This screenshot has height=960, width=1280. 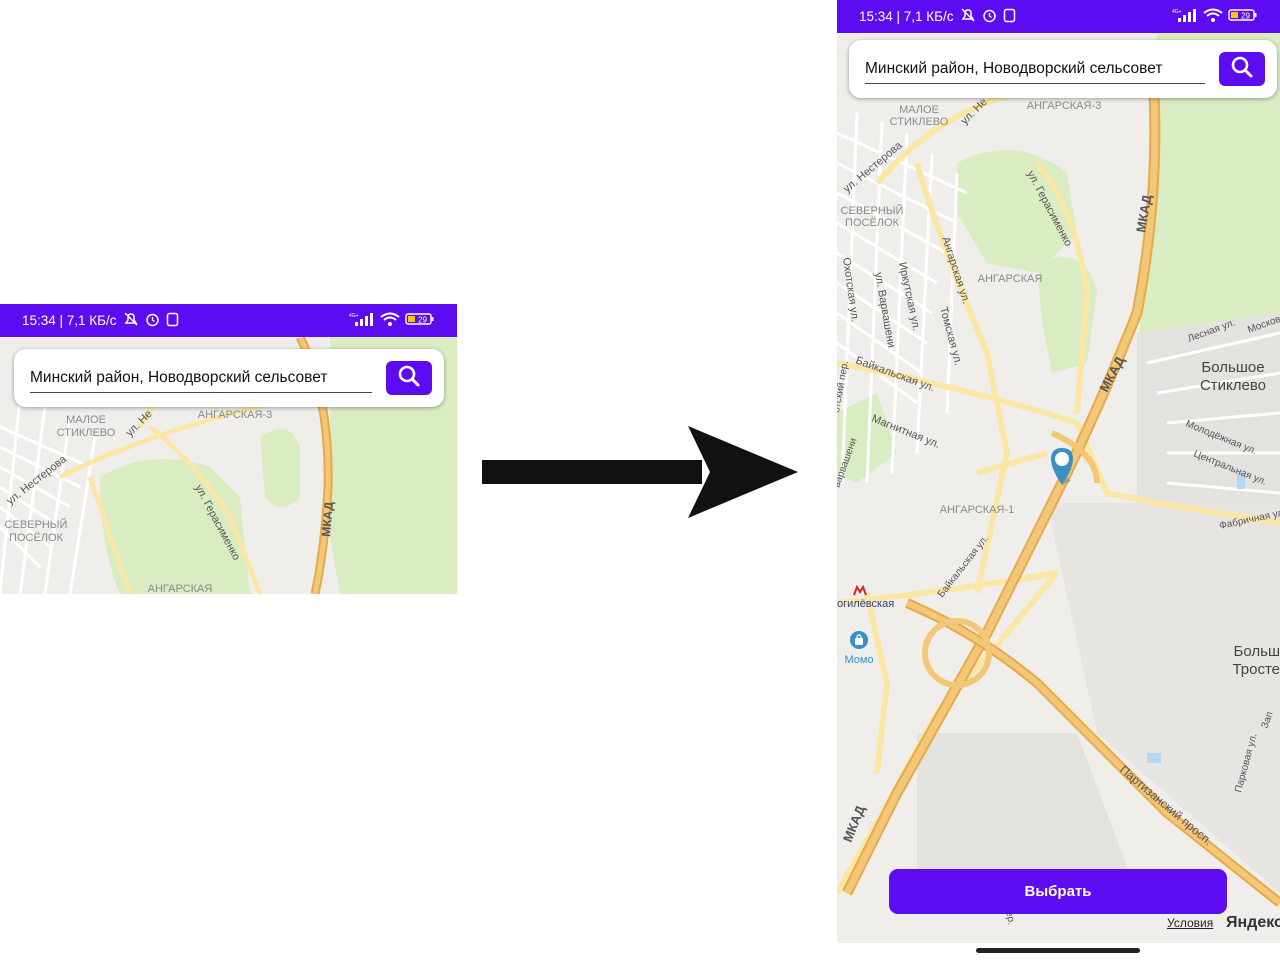 I want to click on map-label: Большое, so click(x=1232, y=367).